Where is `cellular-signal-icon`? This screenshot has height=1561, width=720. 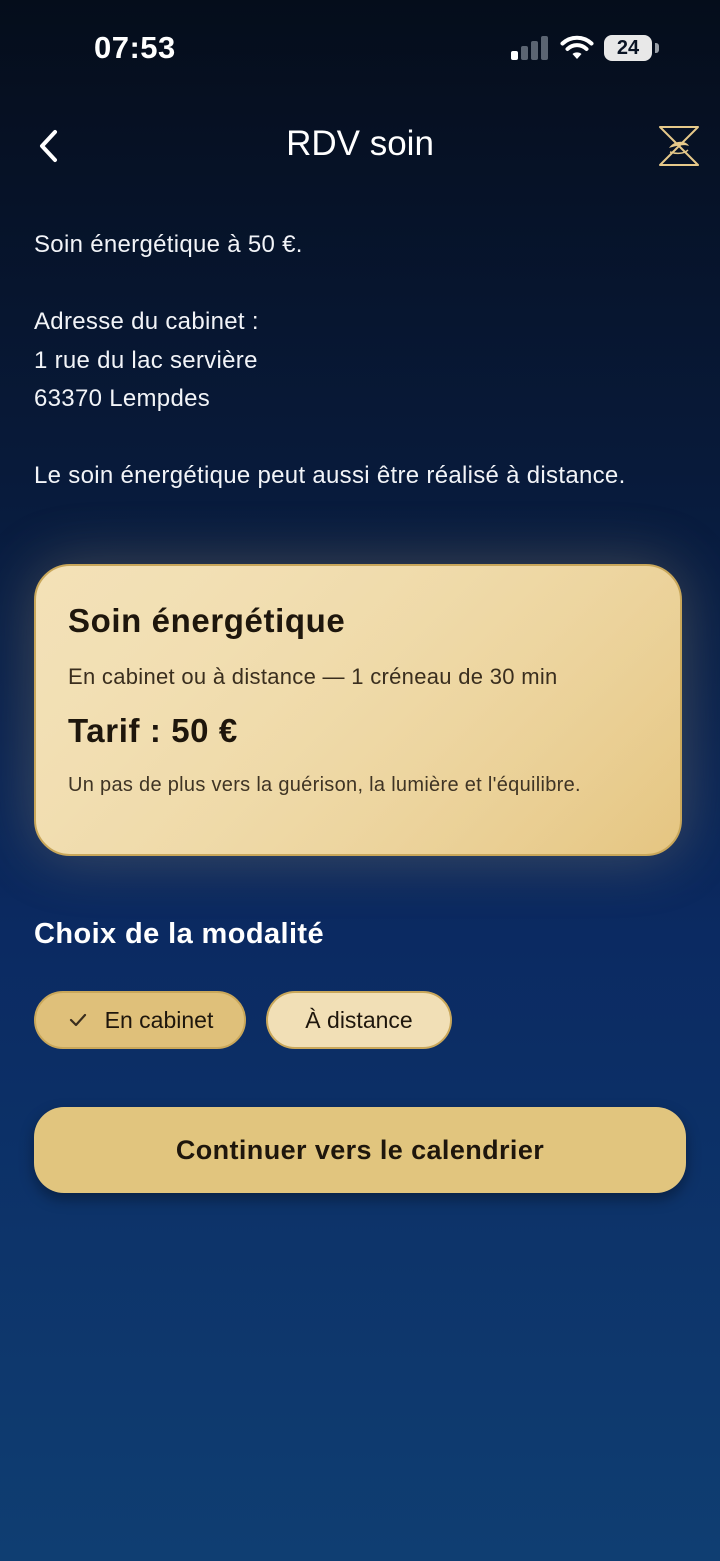 cellular-signal-icon is located at coordinates (529, 48).